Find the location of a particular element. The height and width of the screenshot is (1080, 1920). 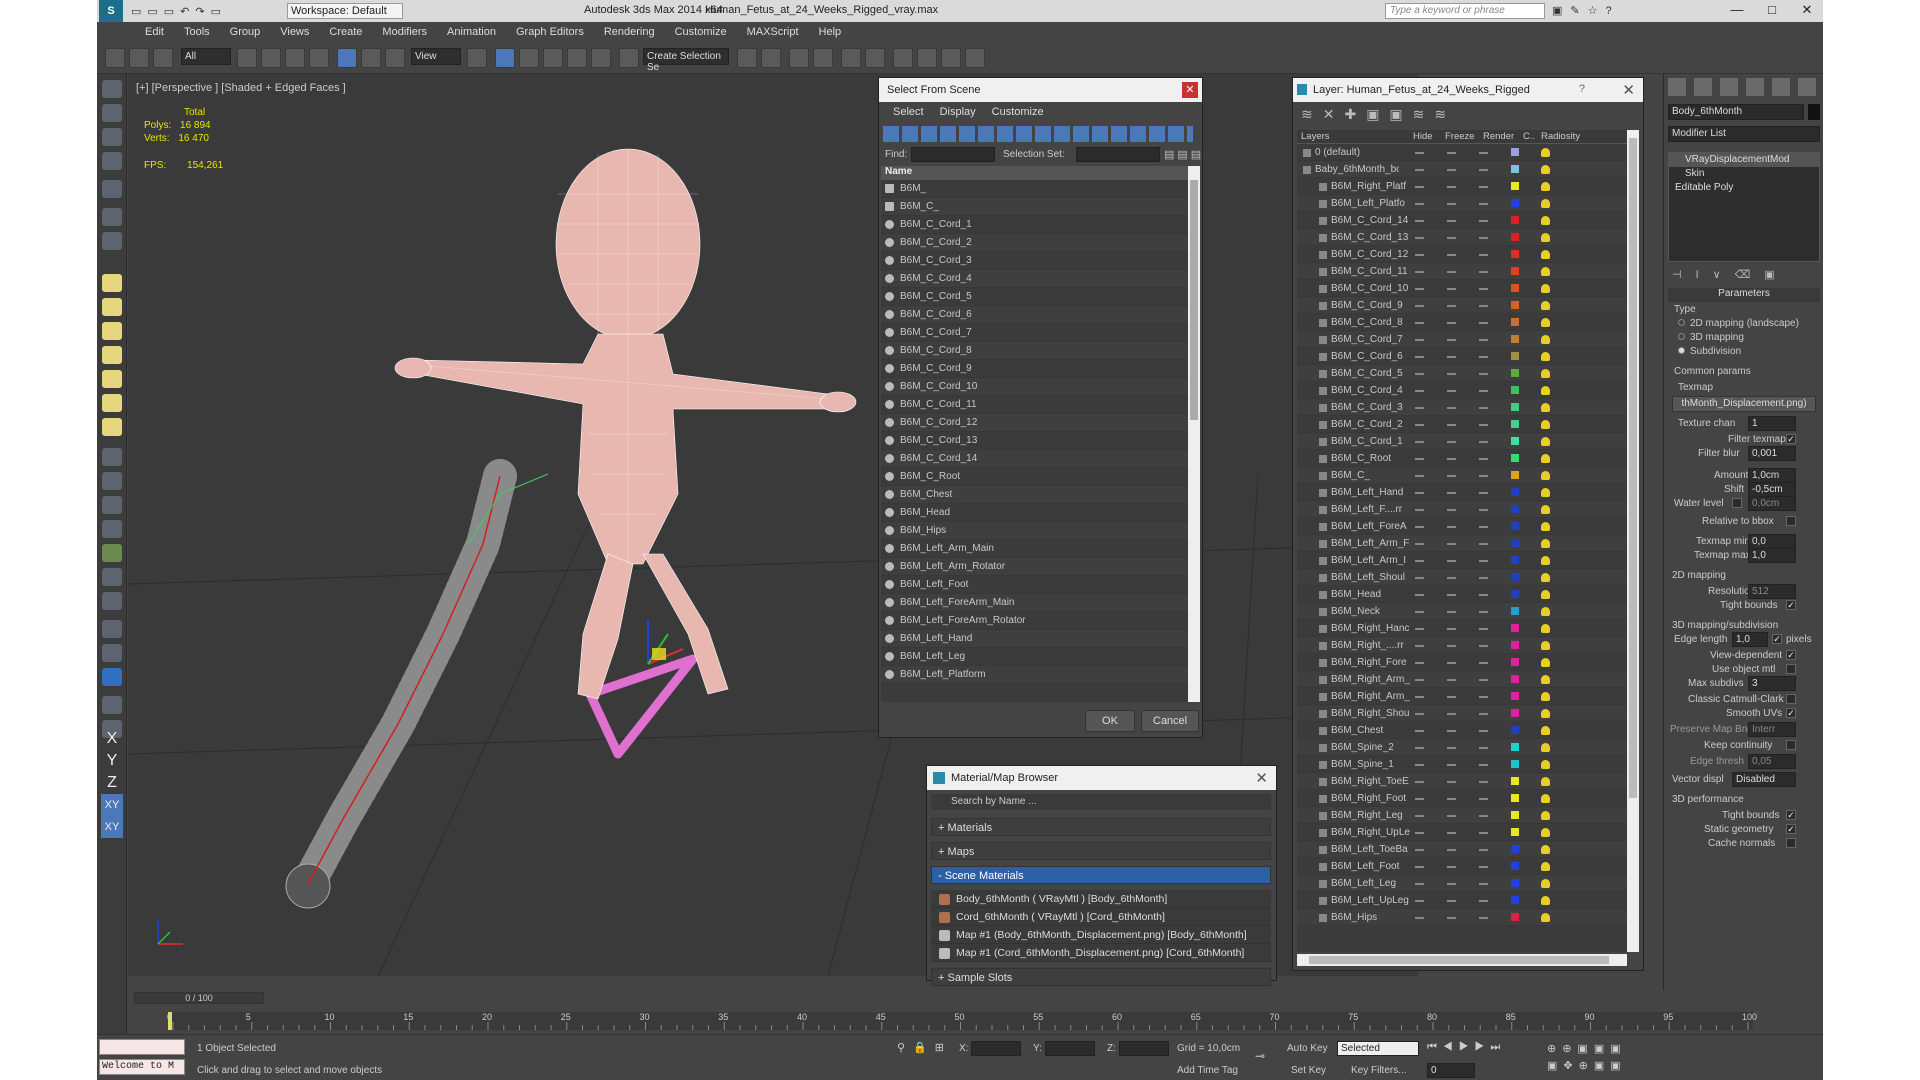

edge-length-spinner: 1,0 is located at coordinates (1750, 639).